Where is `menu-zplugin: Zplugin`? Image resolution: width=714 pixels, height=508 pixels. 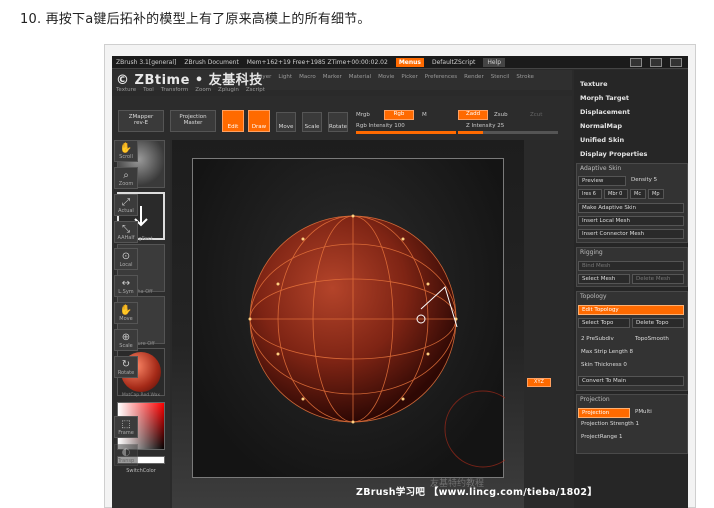
menu-zplugin: Zplugin is located at coordinates (228, 90).